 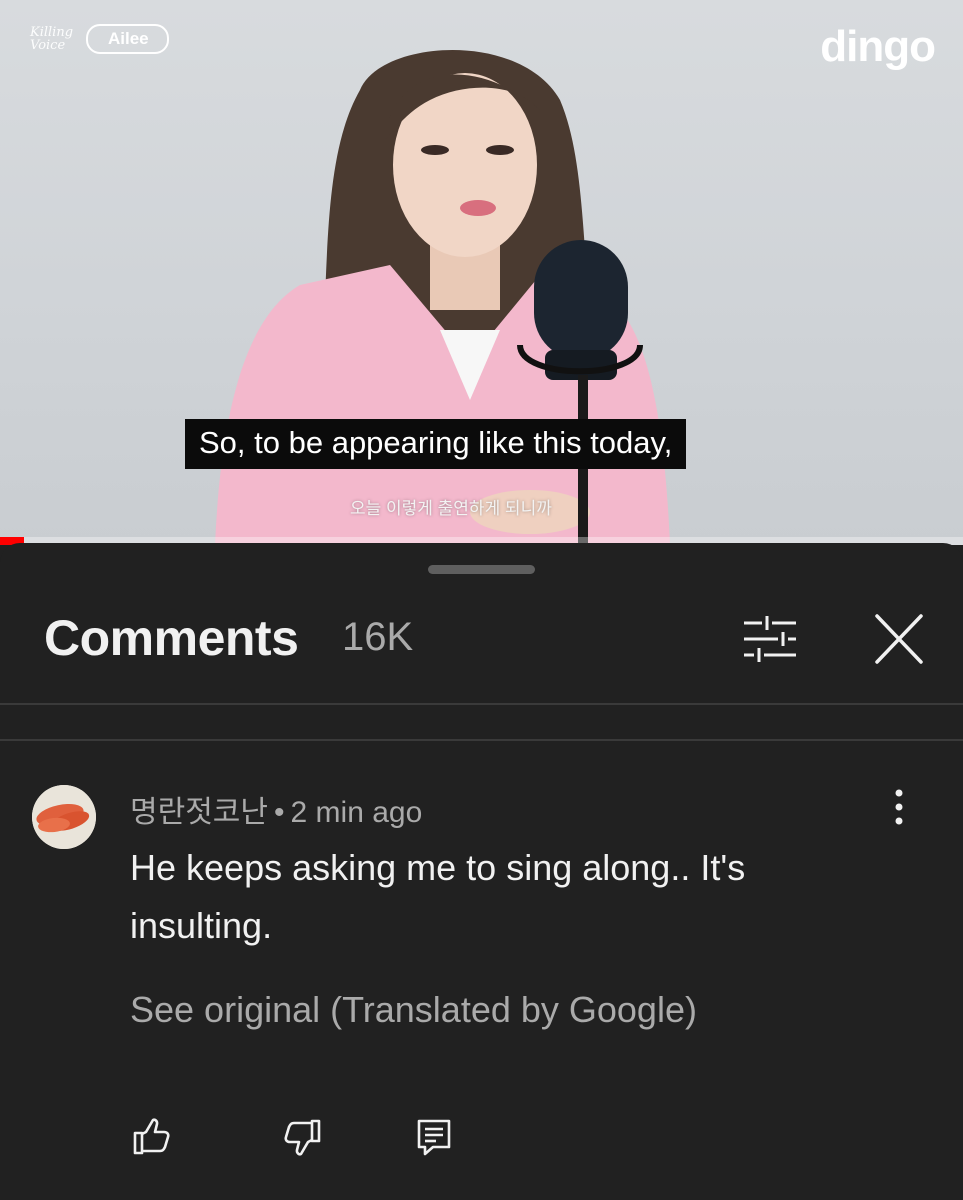 I want to click on avatar, so click(x=64, y=817).